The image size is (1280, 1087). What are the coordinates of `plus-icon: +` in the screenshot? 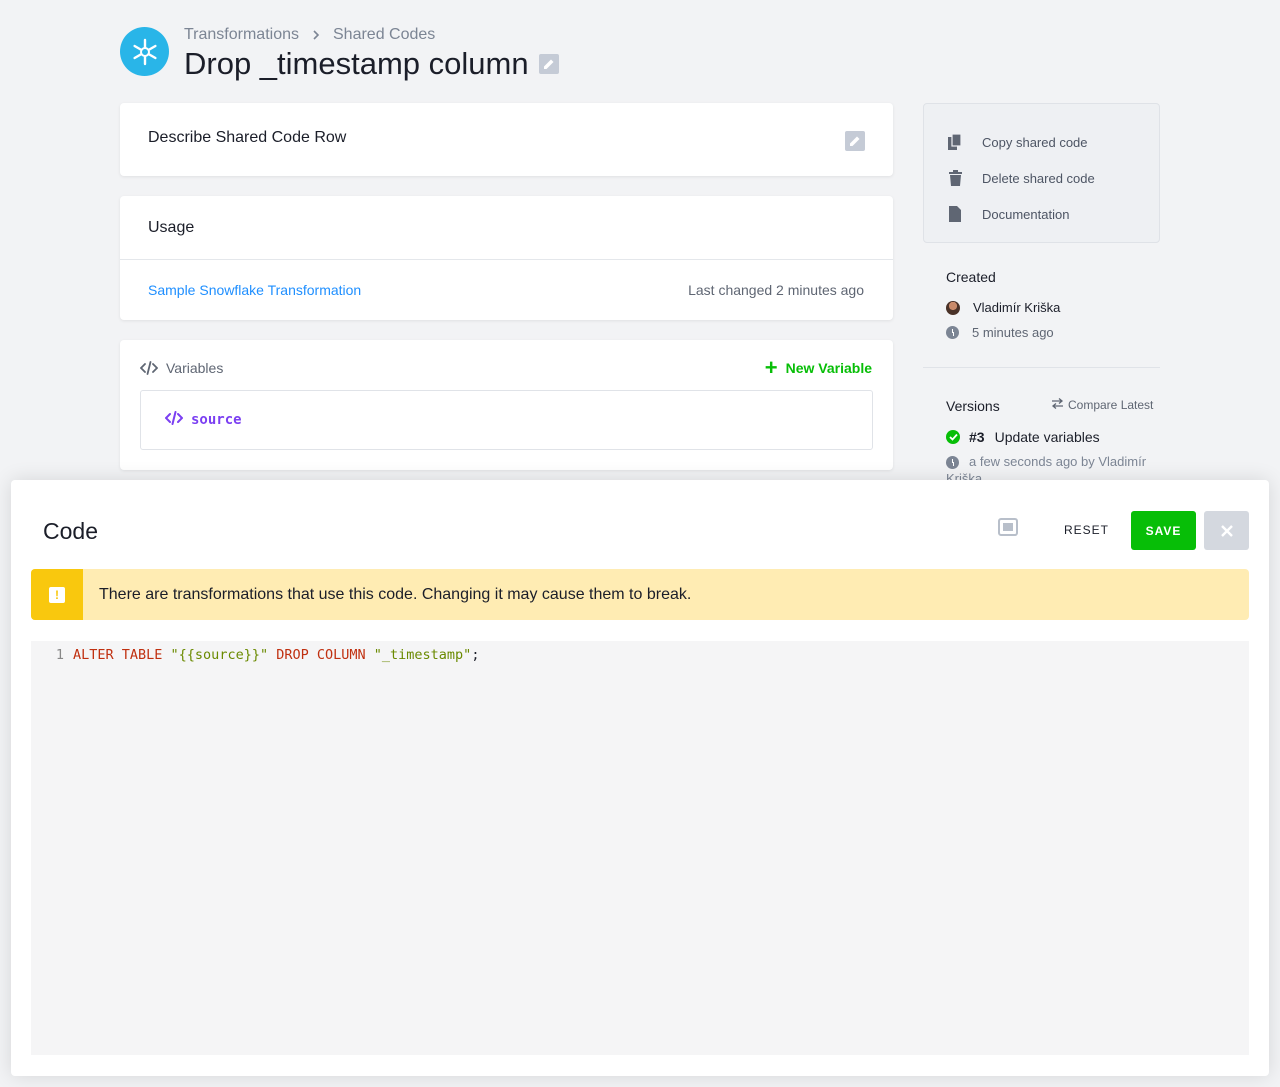 It's located at (771, 367).